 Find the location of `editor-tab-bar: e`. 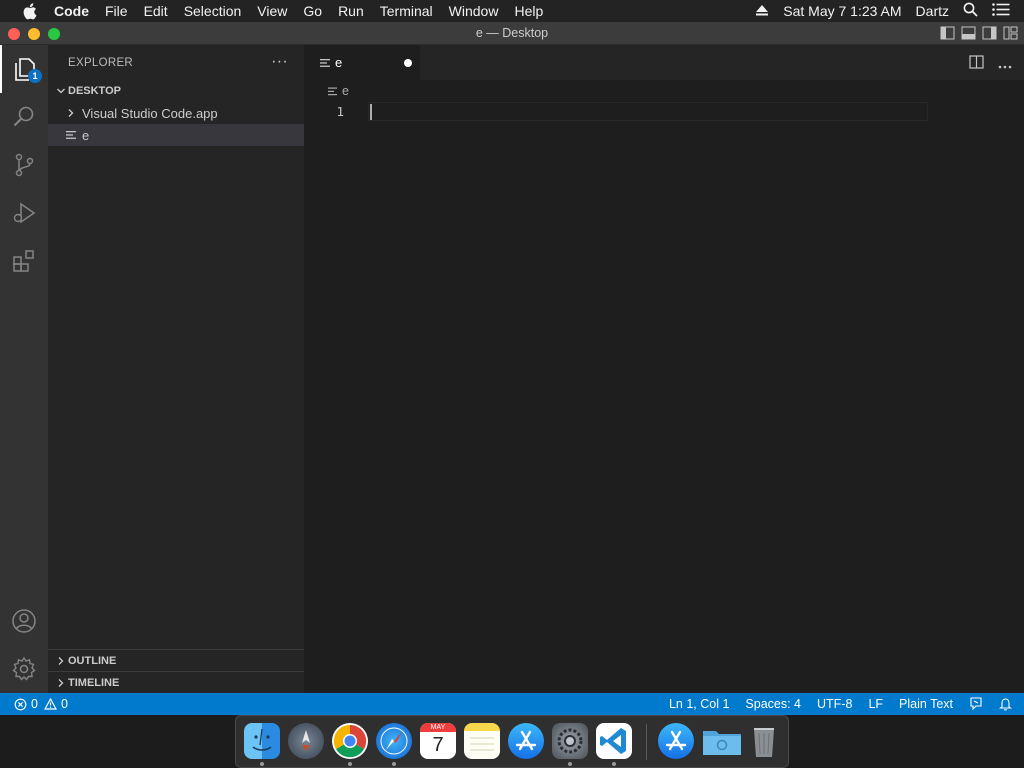

editor-tab-bar: e is located at coordinates (664, 62).